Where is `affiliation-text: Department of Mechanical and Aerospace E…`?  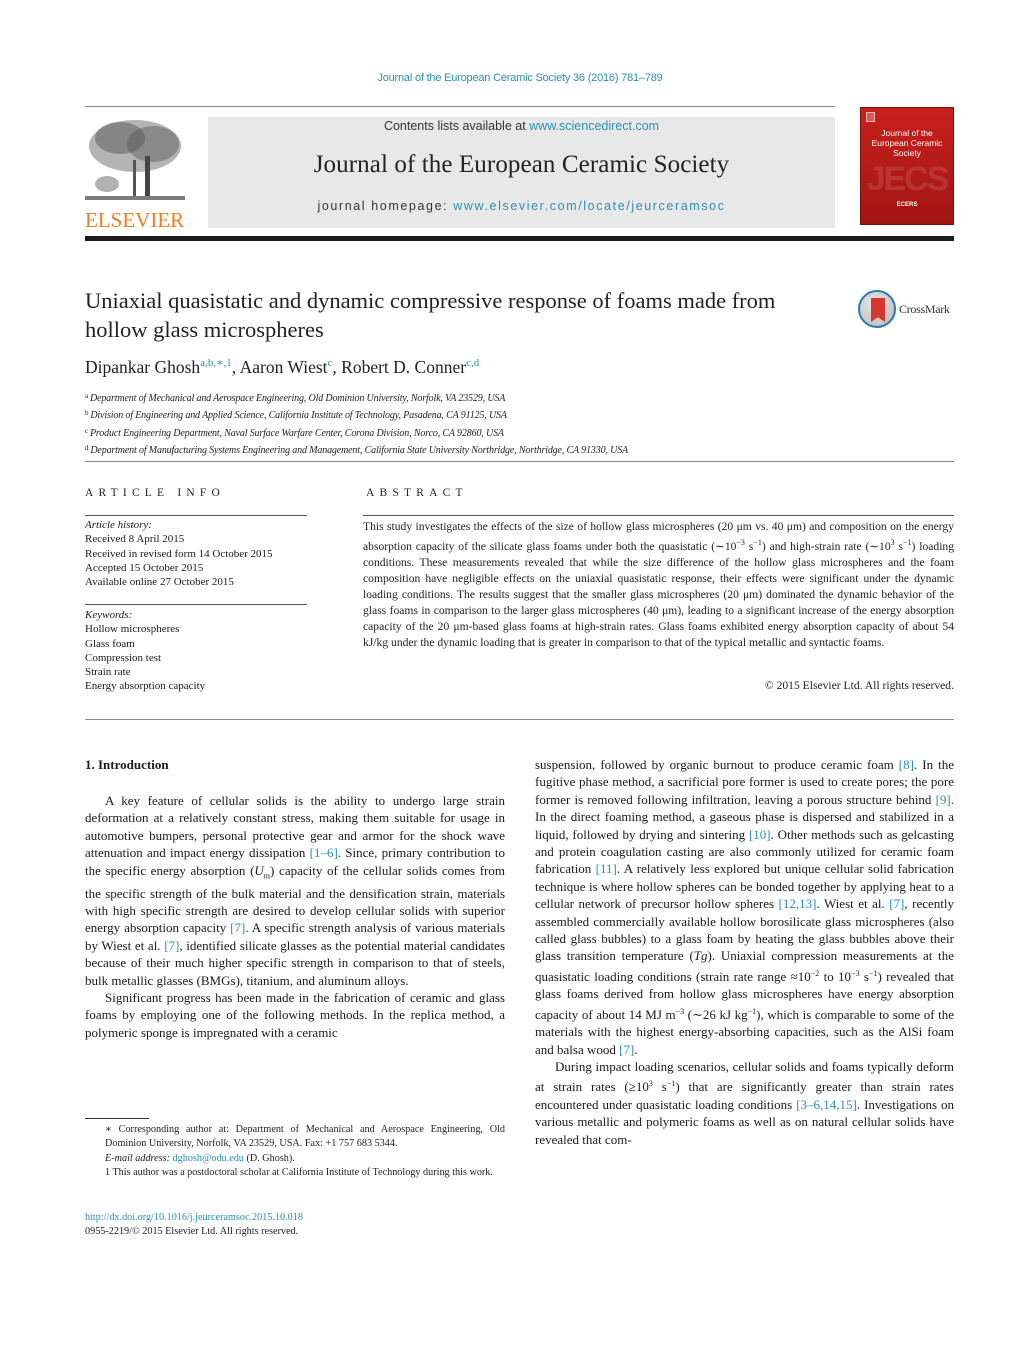
affiliation-text: Department of Mechanical and Aerospace E… is located at coordinates (297, 398).